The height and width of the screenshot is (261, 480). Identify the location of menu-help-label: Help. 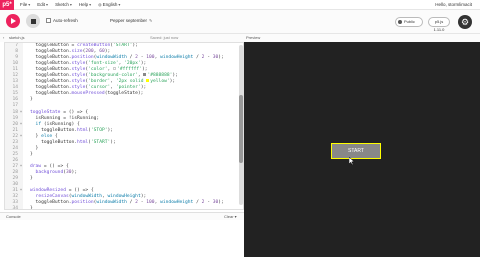
(83, 4).